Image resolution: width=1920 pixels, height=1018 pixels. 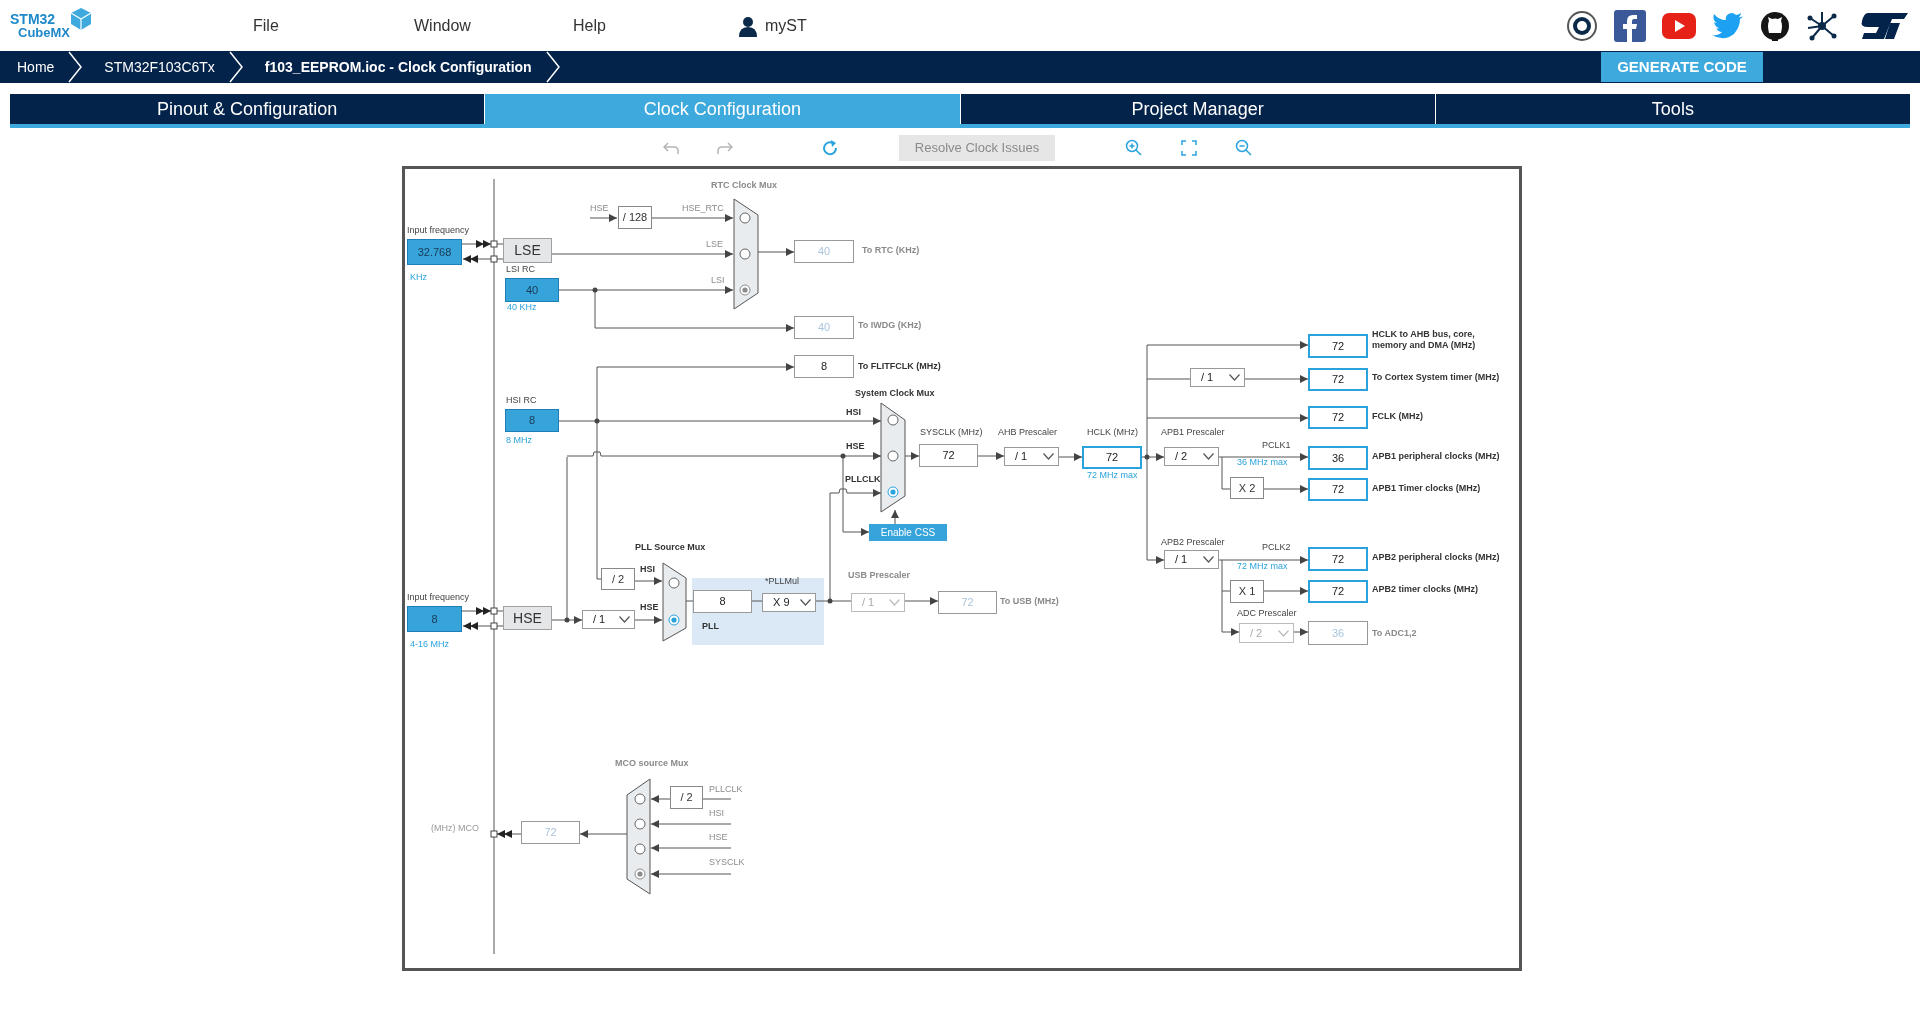 I want to click on diagram-label: KHz, so click(x=418, y=277).